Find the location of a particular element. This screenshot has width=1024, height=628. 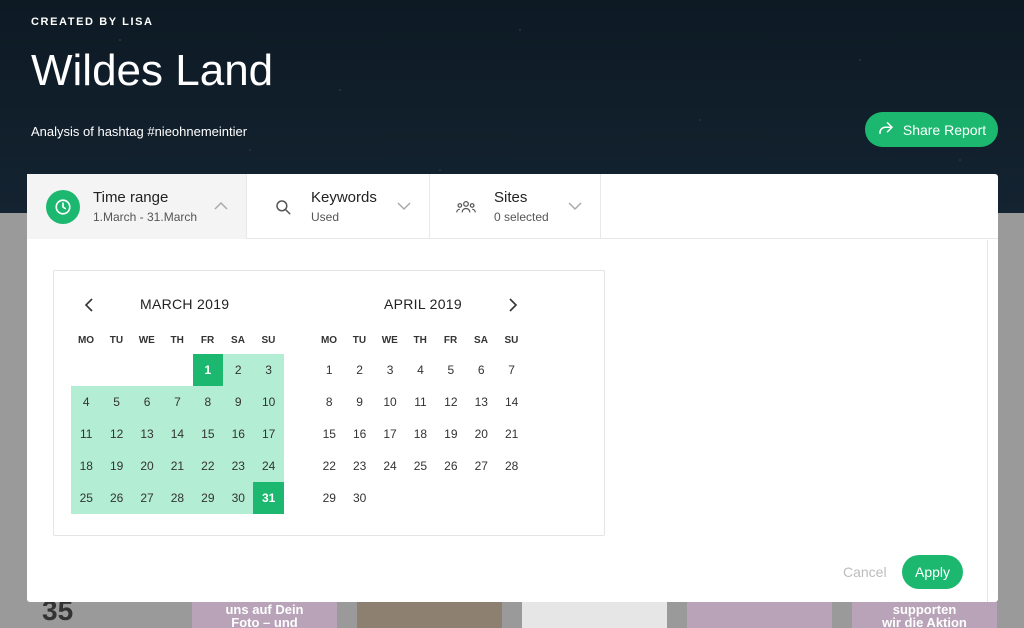

weekday-header: FR is located at coordinates (450, 340).